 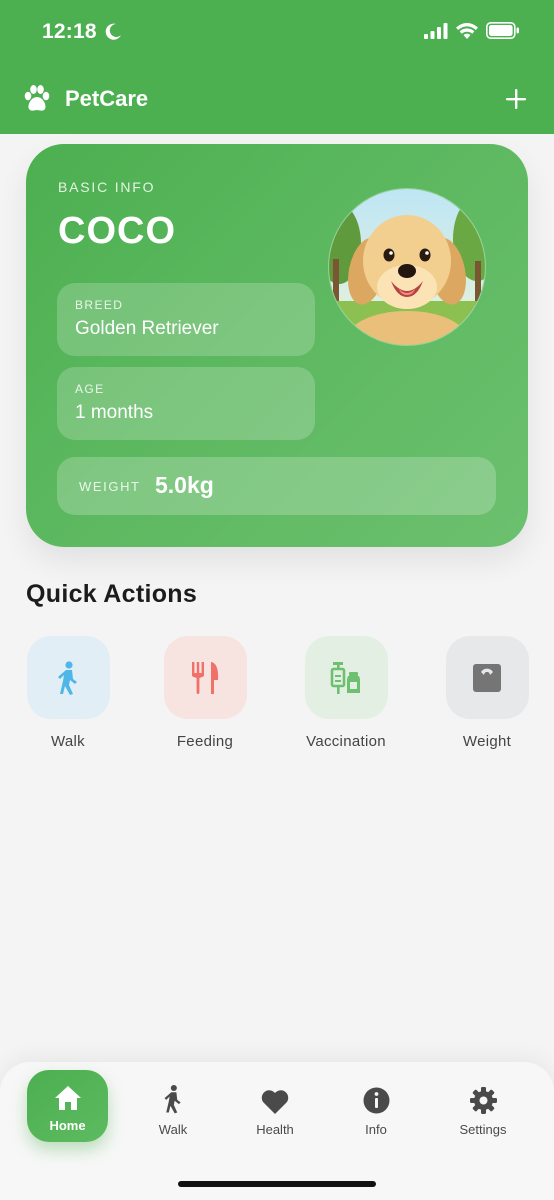 I want to click on breed-value: Golden Retriever, so click(x=147, y=328).